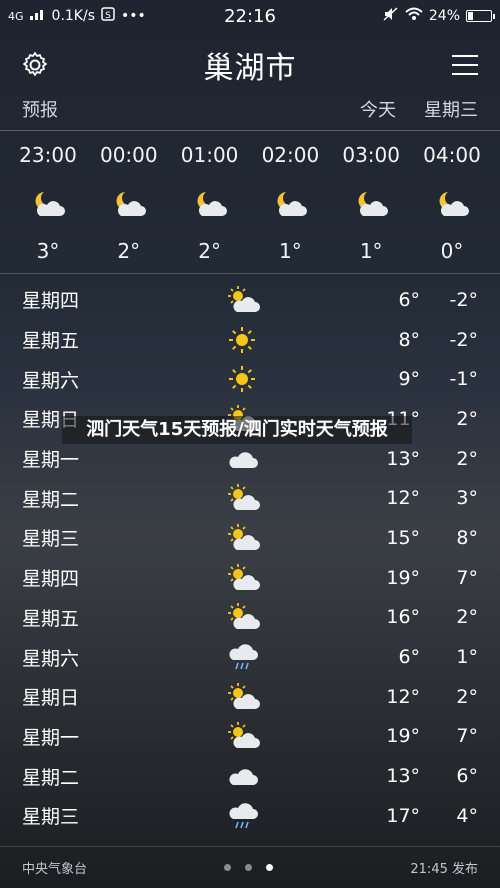 The height and width of the screenshot is (888, 500). What do you see at coordinates (48, 208) in the screenshot?
I see `hourly-item: 23:00 3°` at bounding box center [48, 208].